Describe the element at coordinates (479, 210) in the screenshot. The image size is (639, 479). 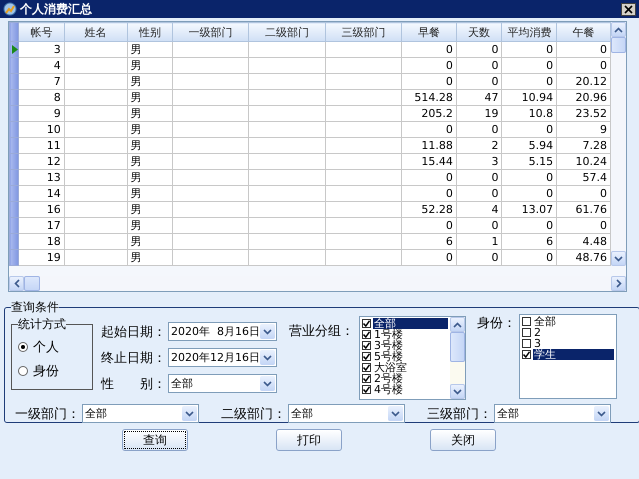
I see `table-cell: 4` at that location.